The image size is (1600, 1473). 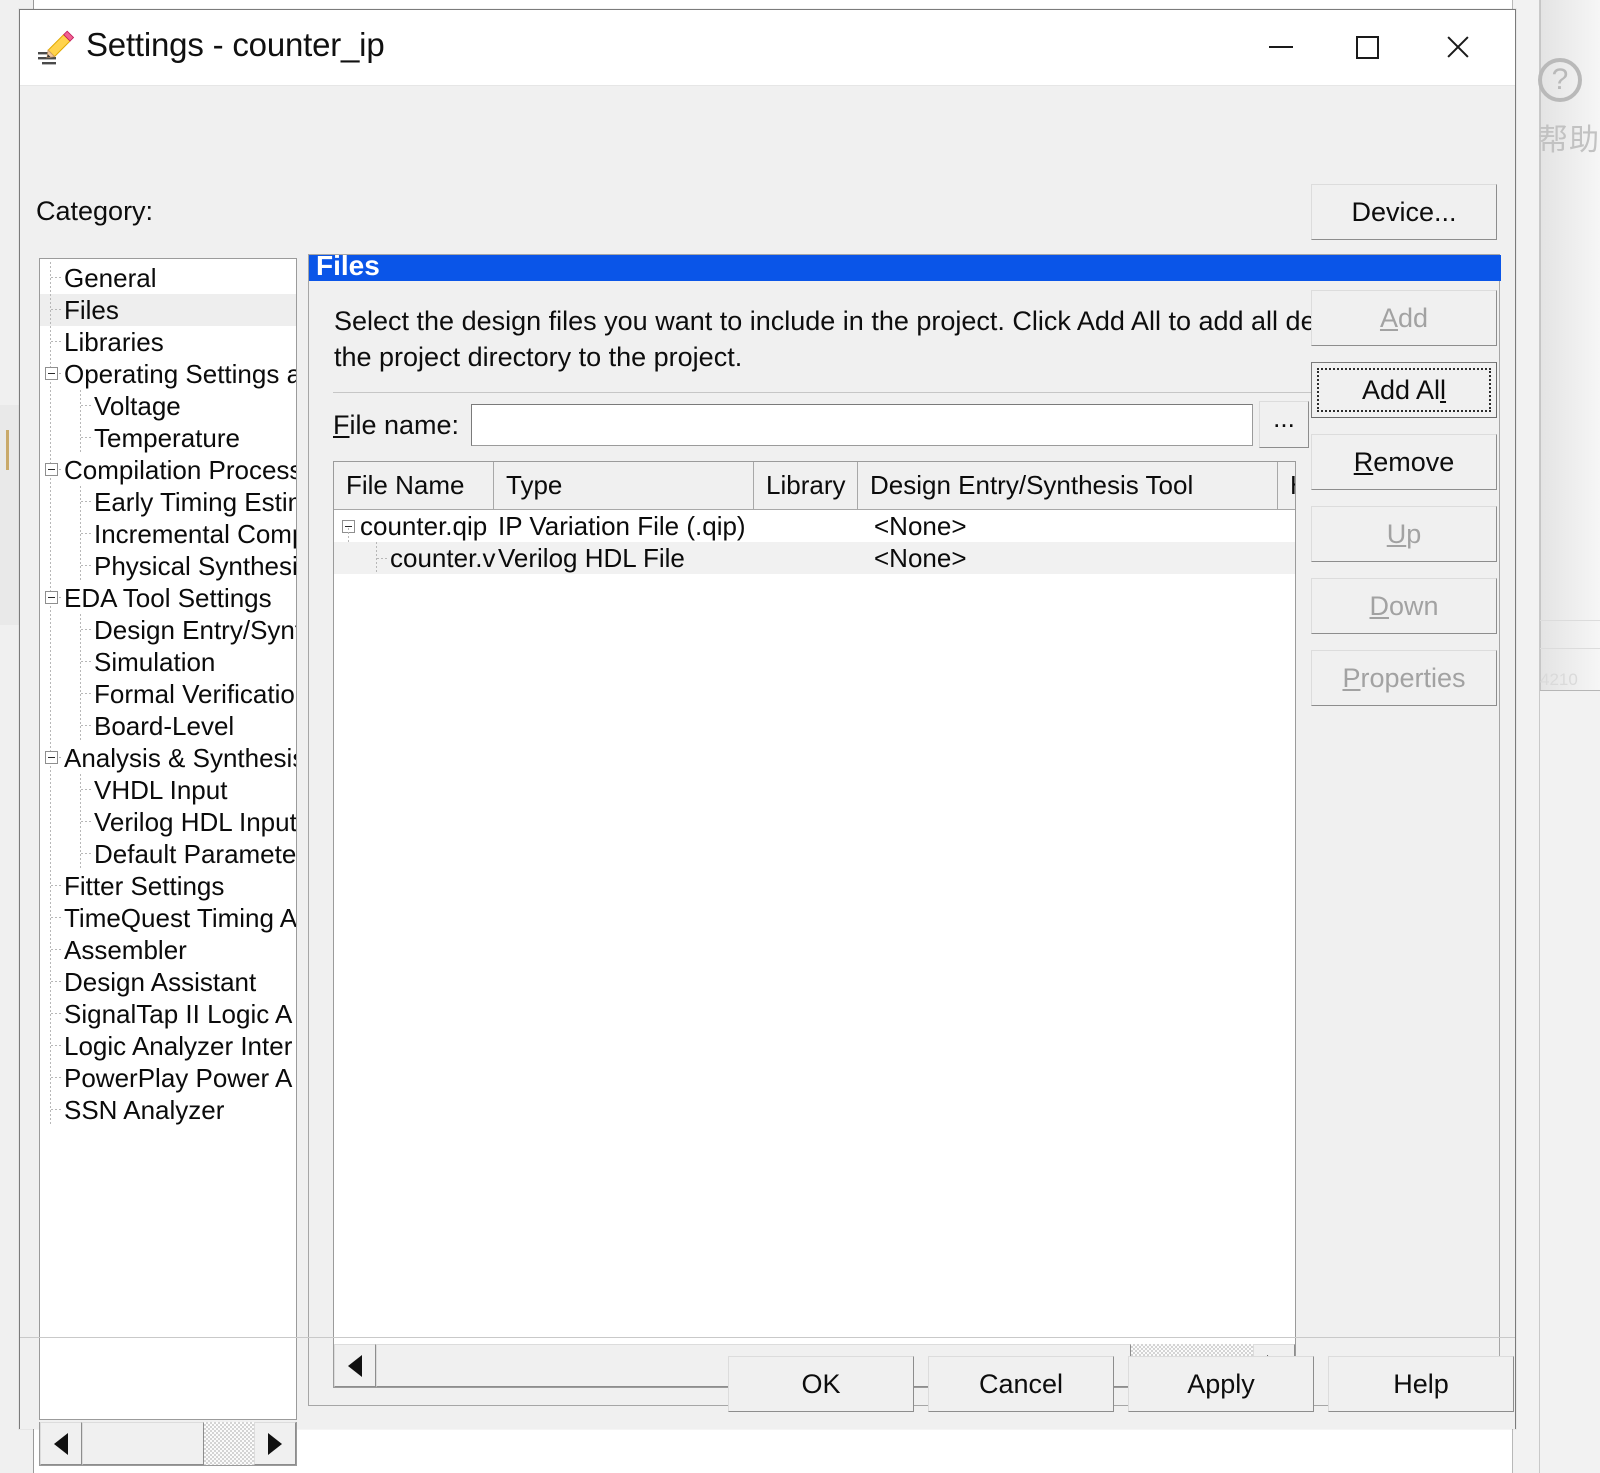 I want to click on tree-item-simulation: Simulation, so click(x=168, y=662).